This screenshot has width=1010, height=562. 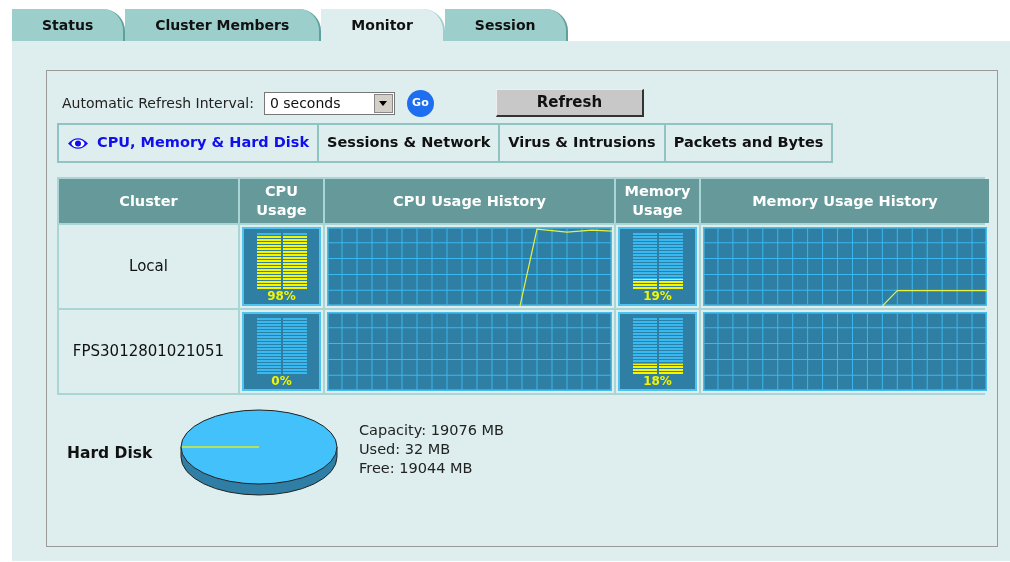 I want to click on subtab: Sessions & Network, so click(x=409, y=143).